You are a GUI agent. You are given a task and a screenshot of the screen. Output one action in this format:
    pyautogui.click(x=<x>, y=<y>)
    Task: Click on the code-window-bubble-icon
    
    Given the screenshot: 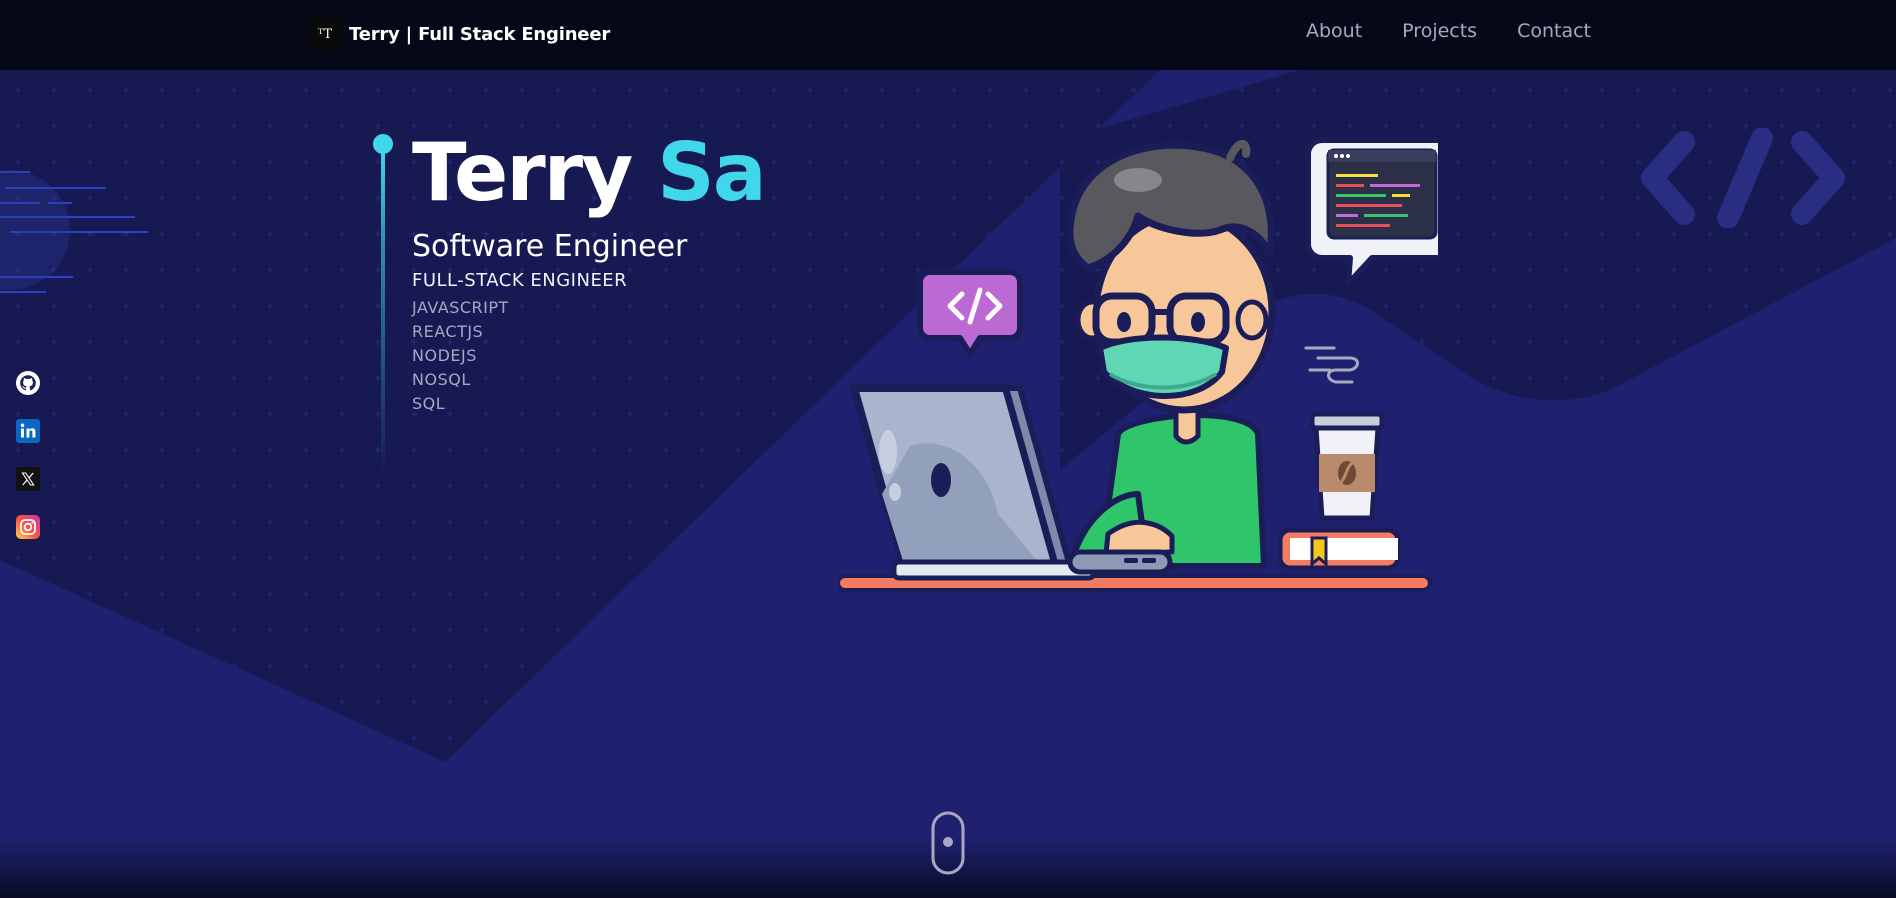 What is the action you would take?
    pyautogui.click(x=1371, y=212)
    